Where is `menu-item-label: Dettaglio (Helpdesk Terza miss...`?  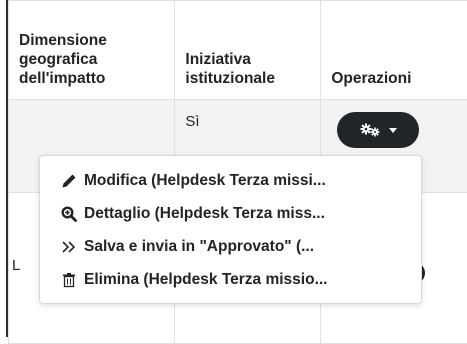 menu-item-label: Dettaglio (Helpdesk Terza miss... is located at coordinates (204, 214).